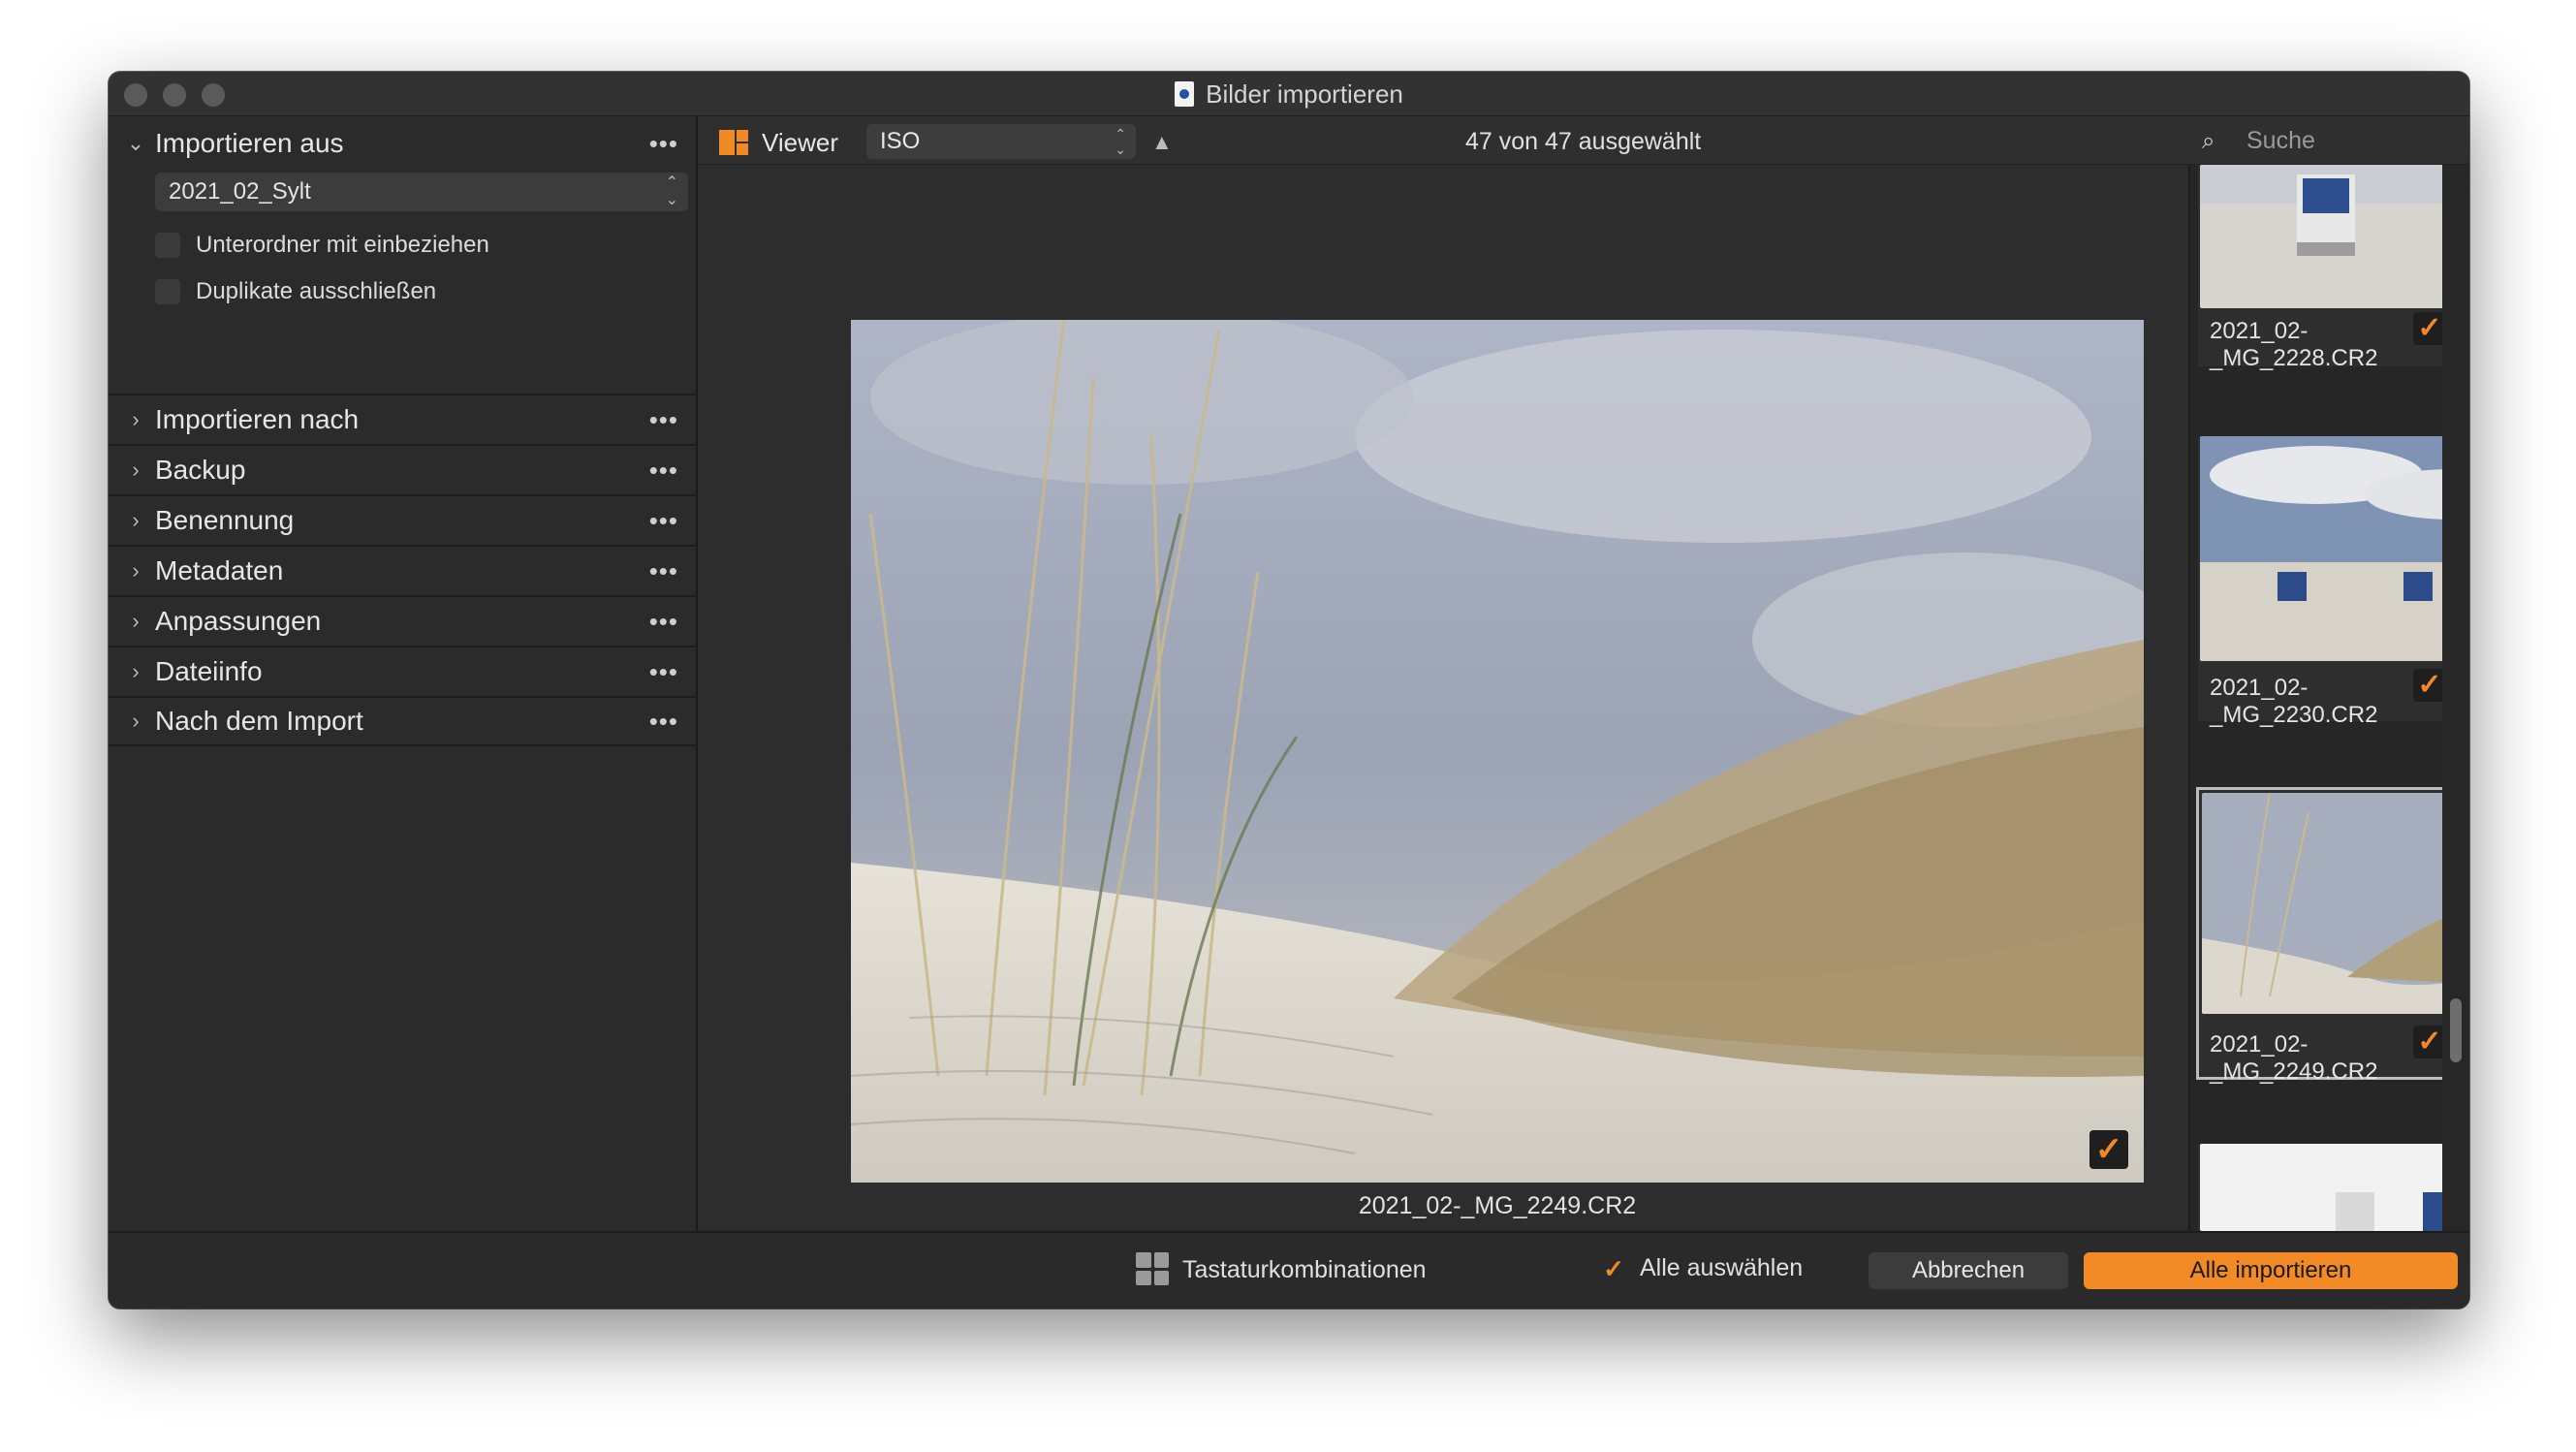 The image size is (2576, 1452). I want to click on include-subfolders-checkbox, so click(167, 245).